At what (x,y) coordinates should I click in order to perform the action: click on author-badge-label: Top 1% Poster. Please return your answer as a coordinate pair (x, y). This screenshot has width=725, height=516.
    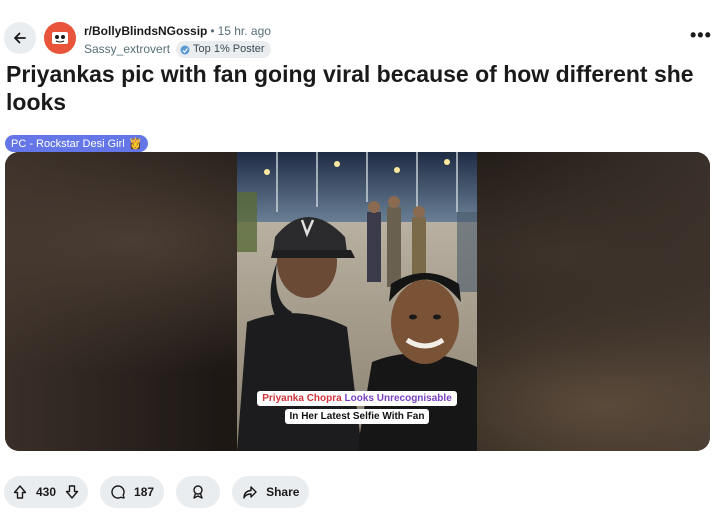
    Looking at the image, I should click on (229, 49).